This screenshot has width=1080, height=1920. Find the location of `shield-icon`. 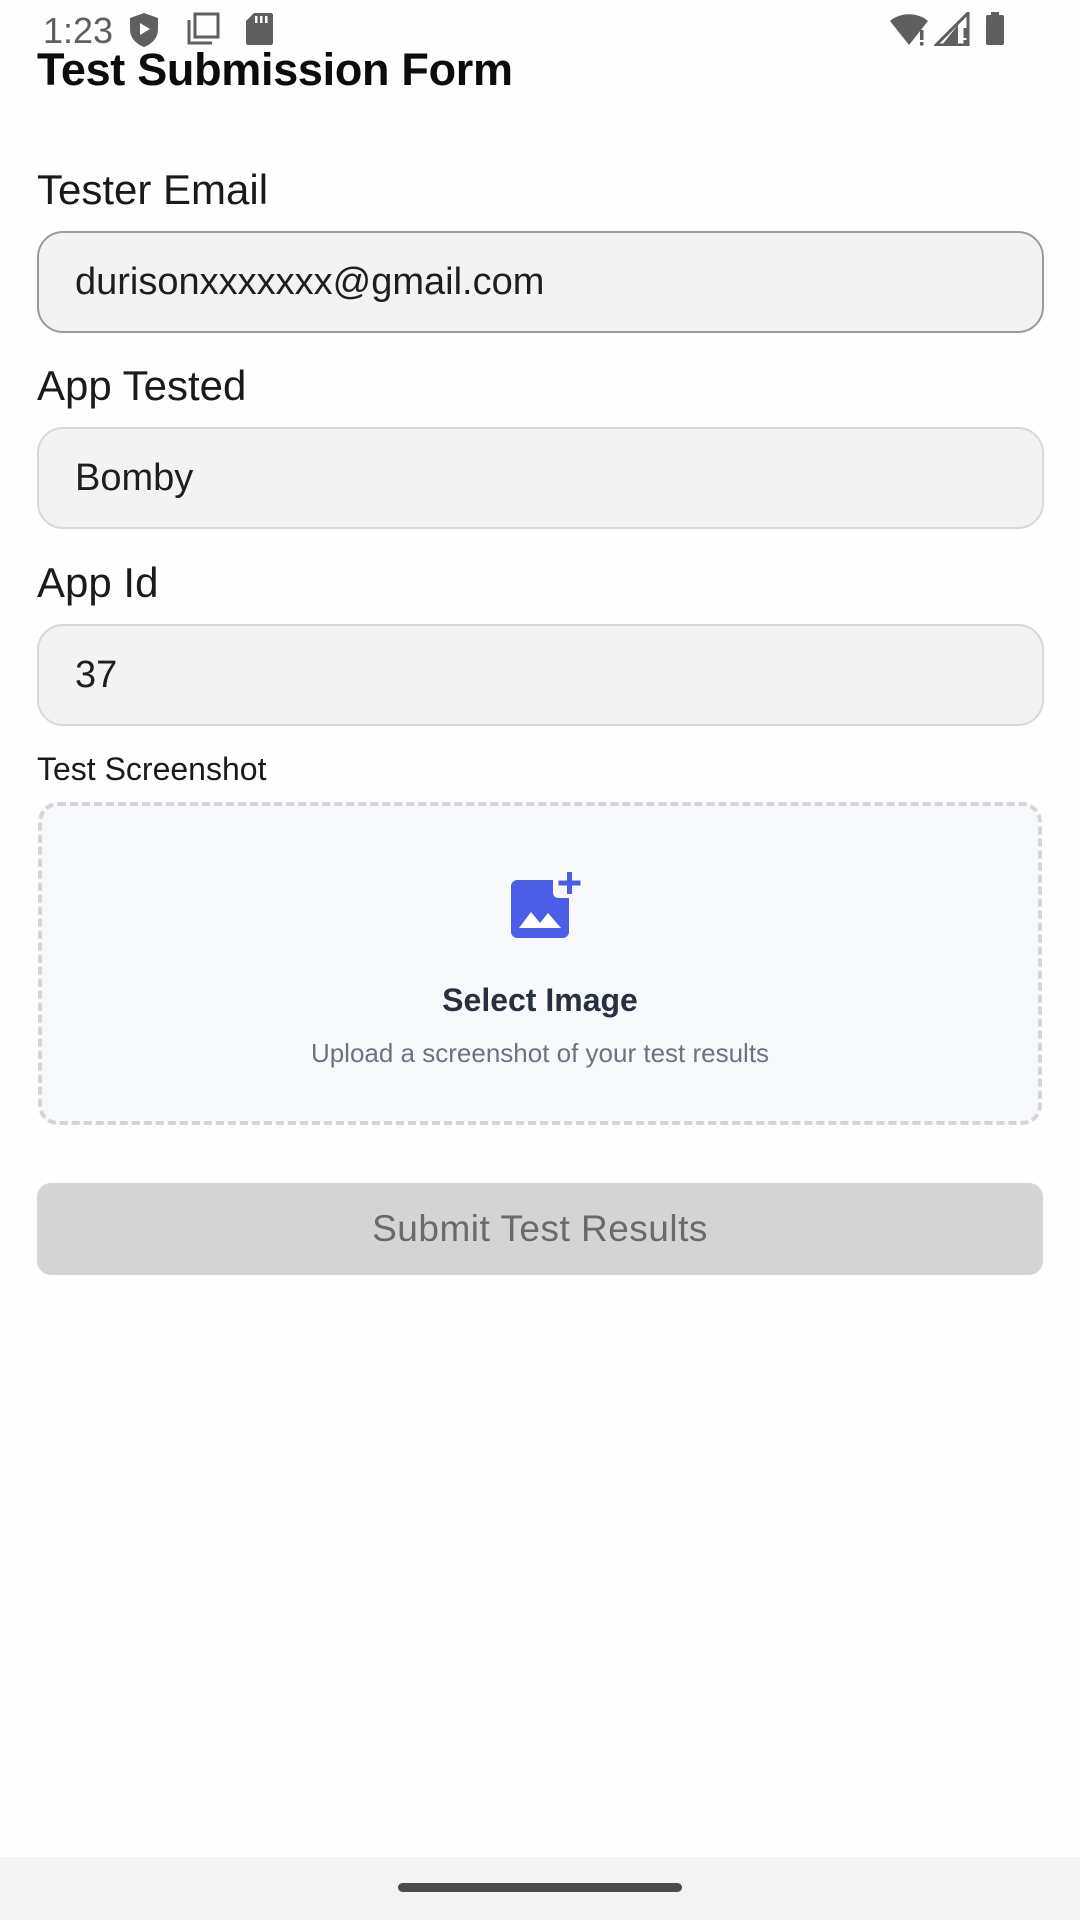

shield-icon is located at coordinates (144, 30).